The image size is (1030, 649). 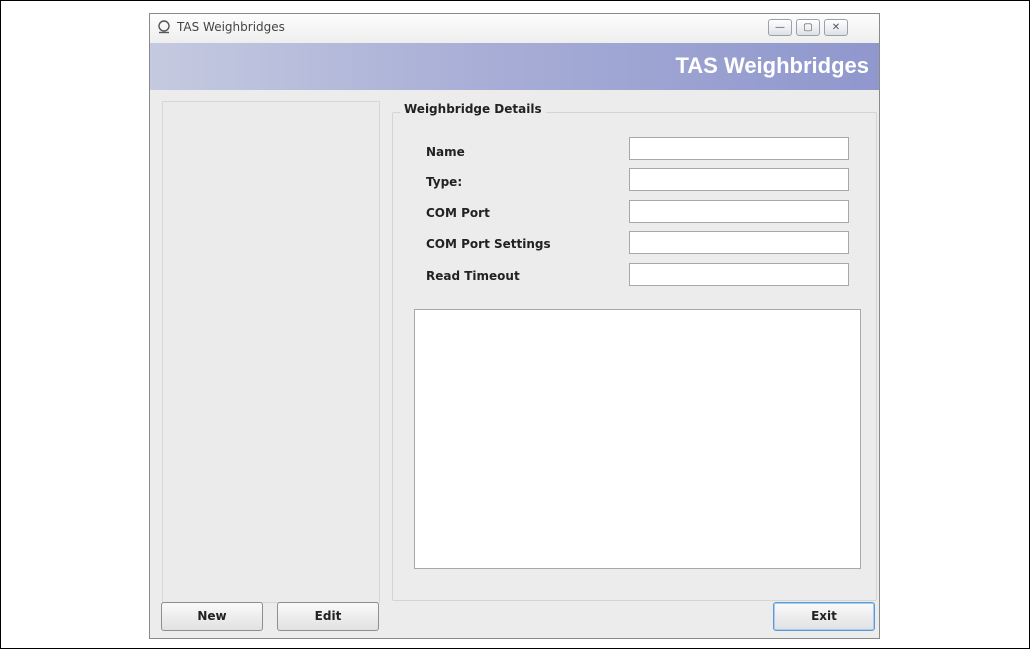 What do you see at coordinates (824, 616) in the screenshot?
I see `exit-button: Exit` at bounding box center [824, 616].